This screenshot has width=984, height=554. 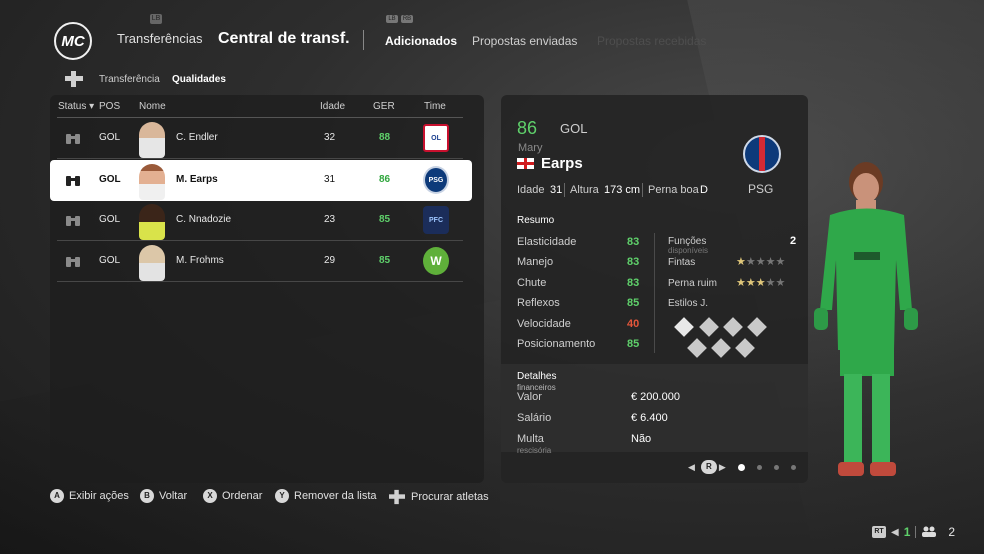 I want to click on hint-search-players: Procurar atletas, so click(x=438, y=497).